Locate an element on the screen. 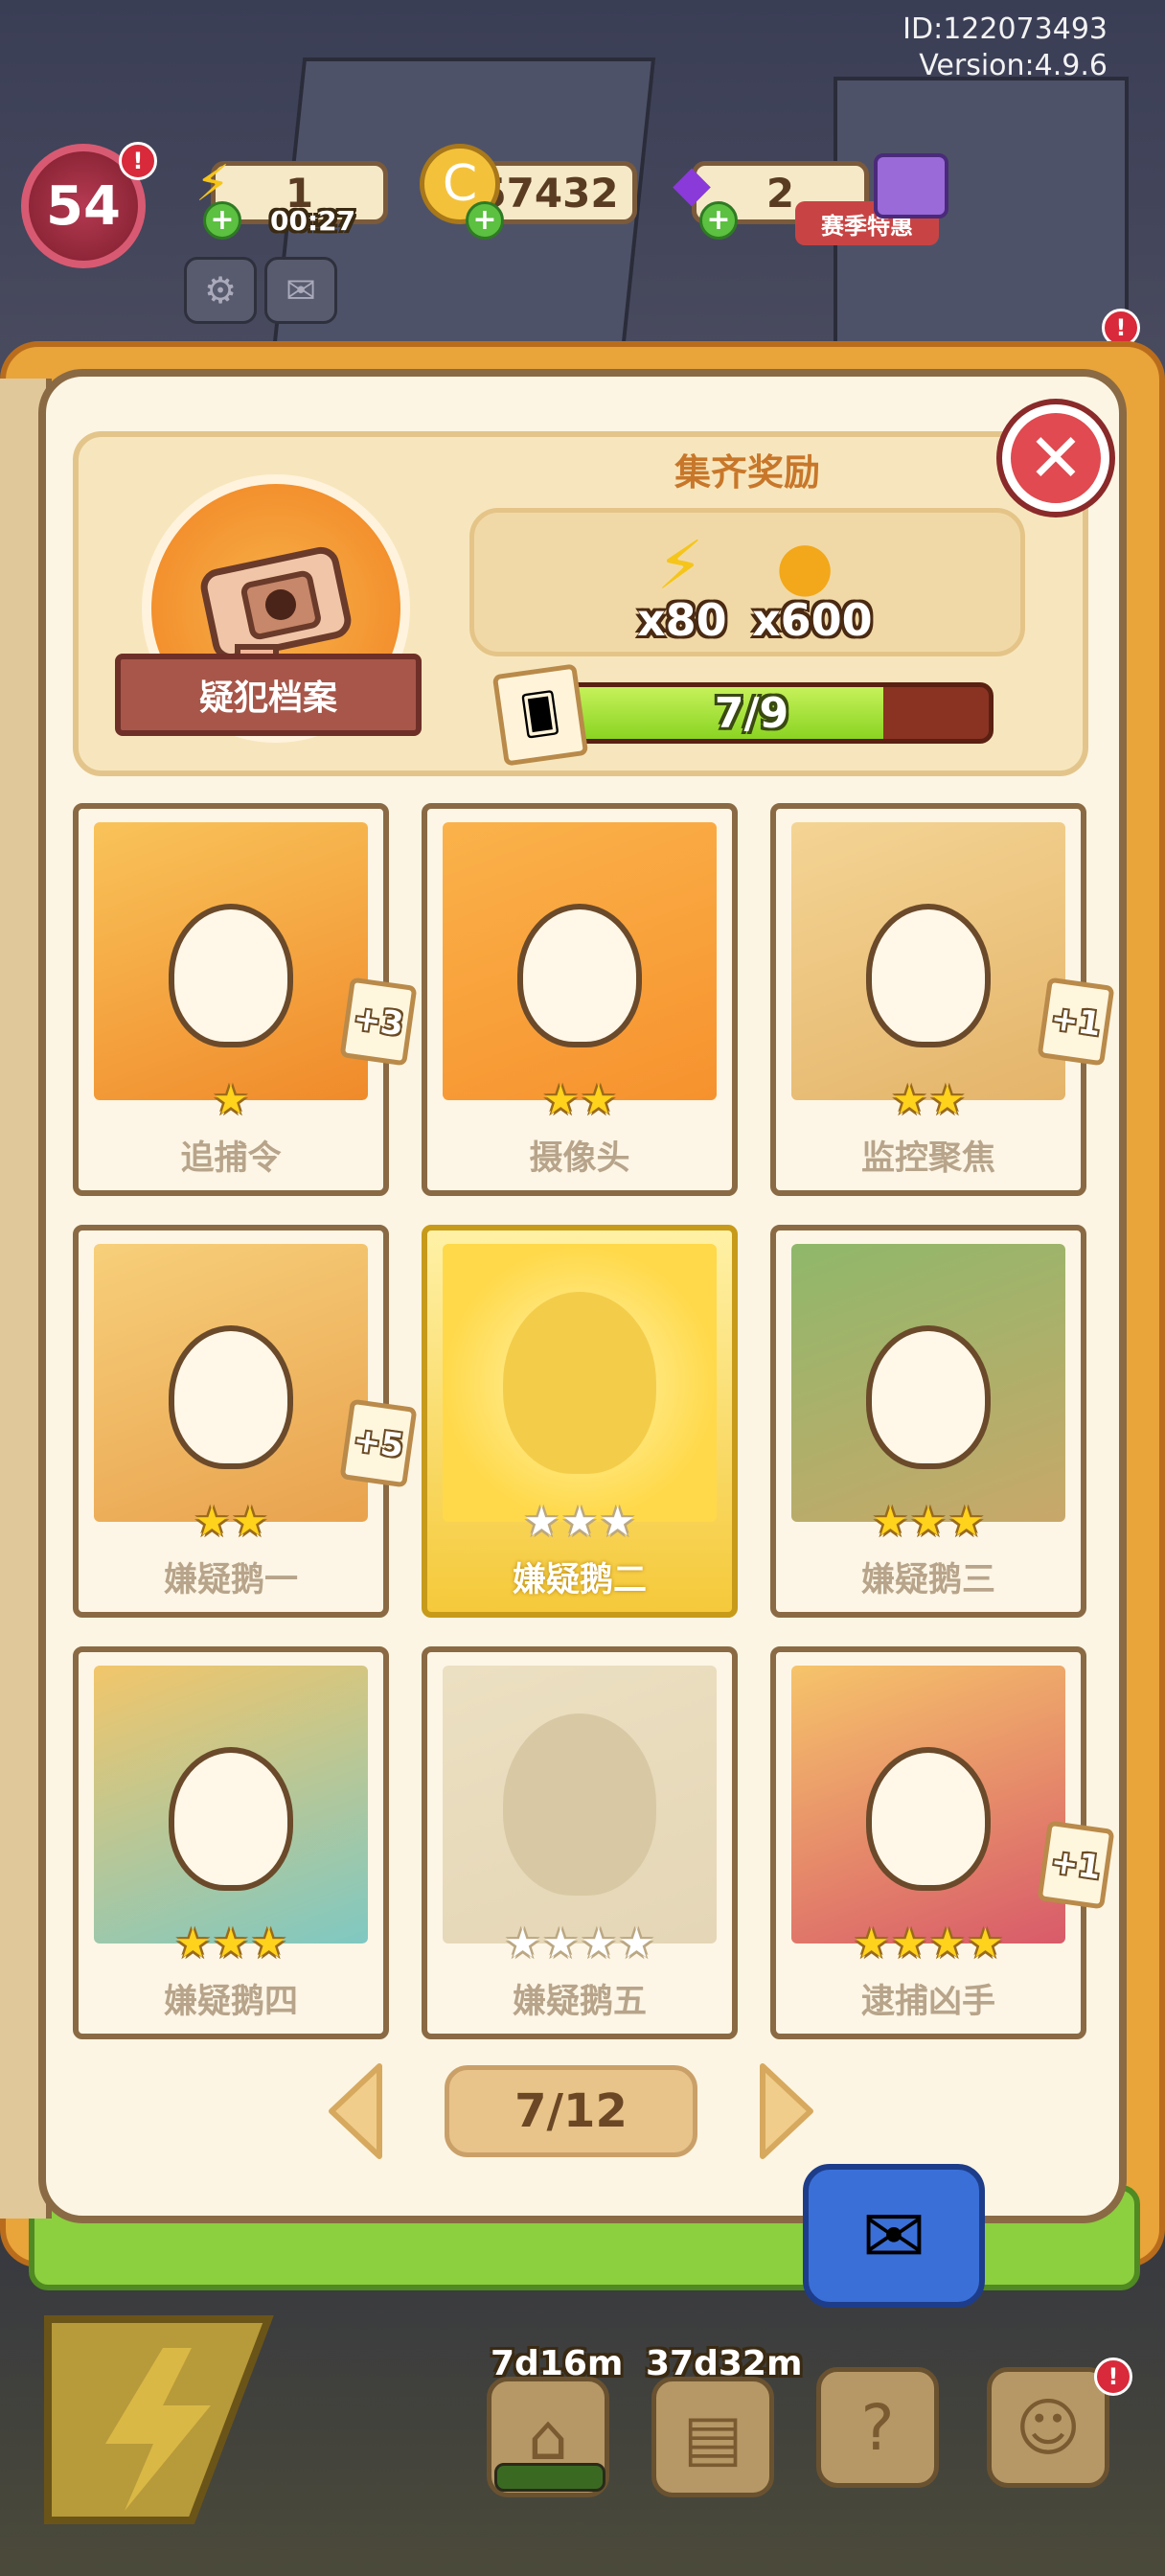 The width and height of the screenshot is (1165, 2576). card-pack-button: ✉ is located at coordinates (894, 2236).